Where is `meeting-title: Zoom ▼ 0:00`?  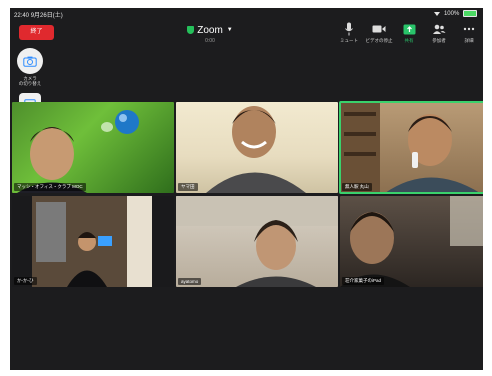
meeting-title: Zoom ▼ 0:00 is located at coordinates (210, 34).